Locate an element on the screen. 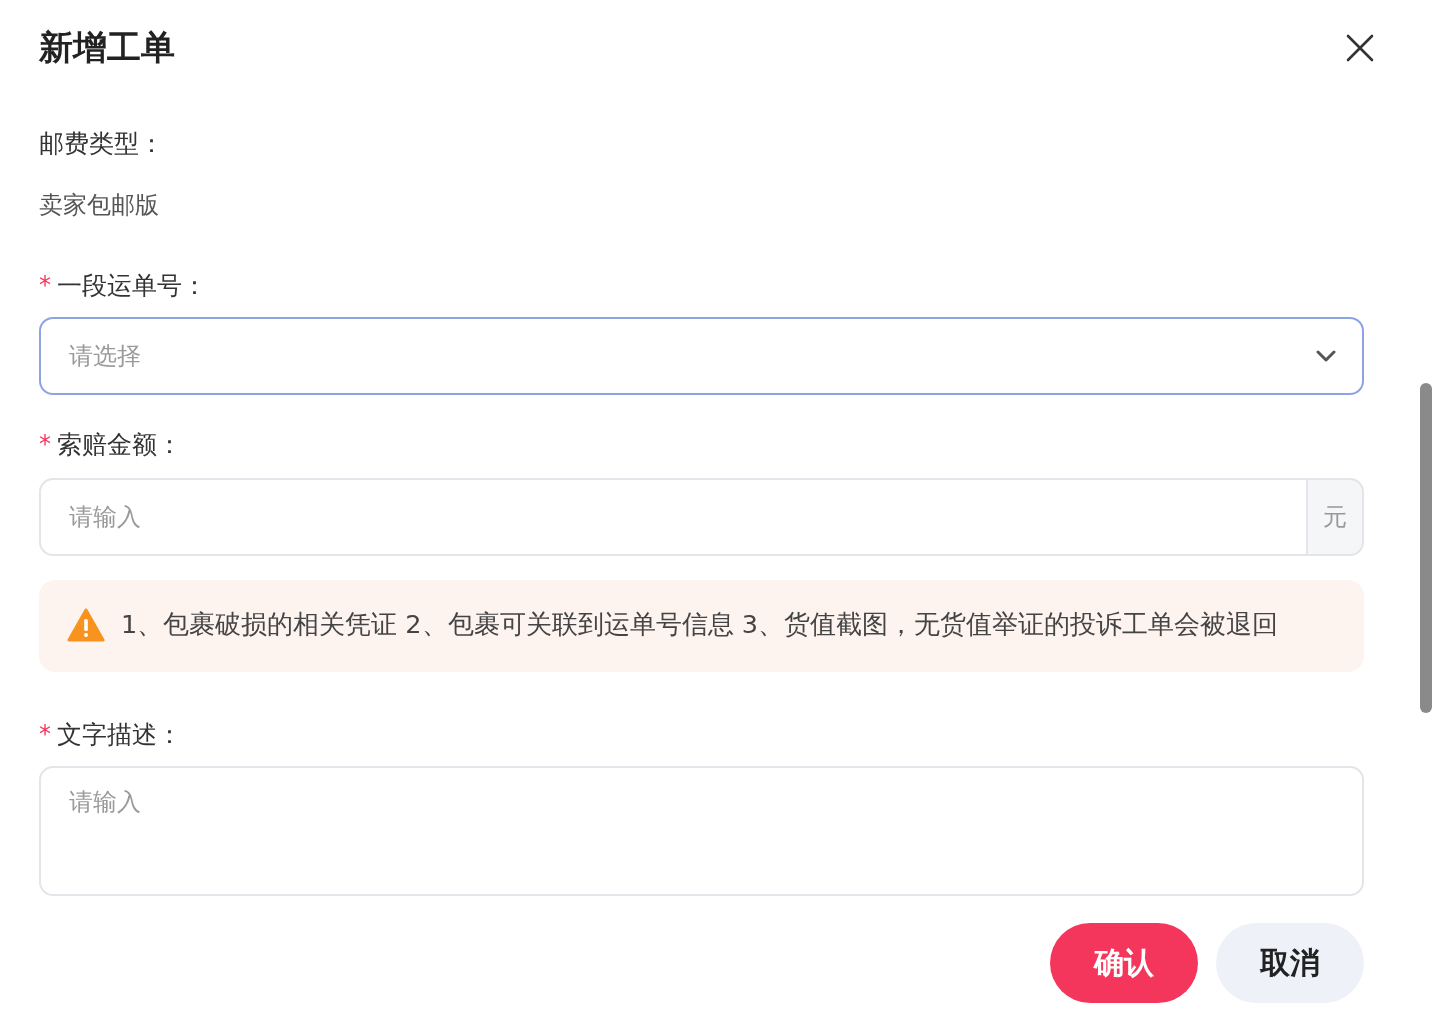 Image resolution: width=1434 pixels, height=1016 pixels. scrollbar-thumb is located at coordinates (1426, 548).